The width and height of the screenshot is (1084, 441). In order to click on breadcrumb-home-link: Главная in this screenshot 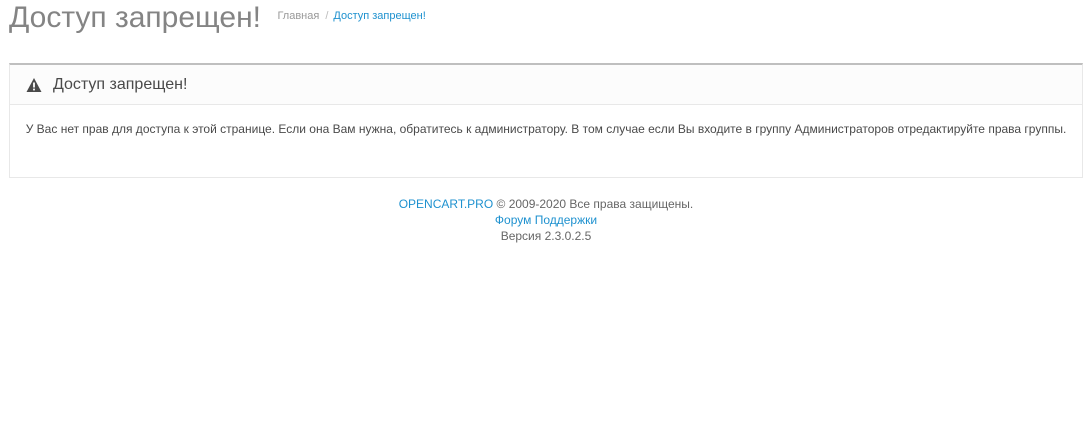, I will do `click(298, 16)`.